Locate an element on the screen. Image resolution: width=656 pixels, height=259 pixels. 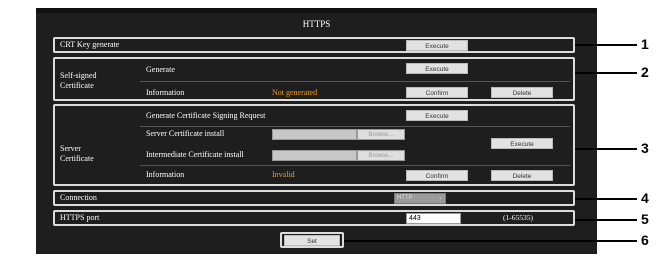
self-signed-label-1: Self-signed is located at coordinates (78, 75).